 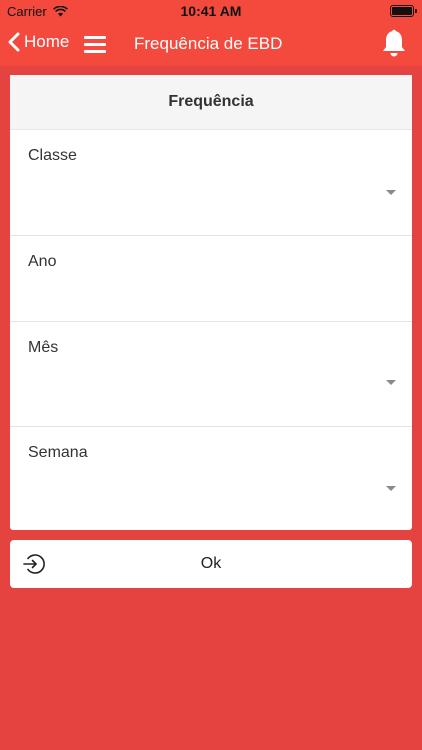 I want to click on bell-icon, so click(x=394, y=43).